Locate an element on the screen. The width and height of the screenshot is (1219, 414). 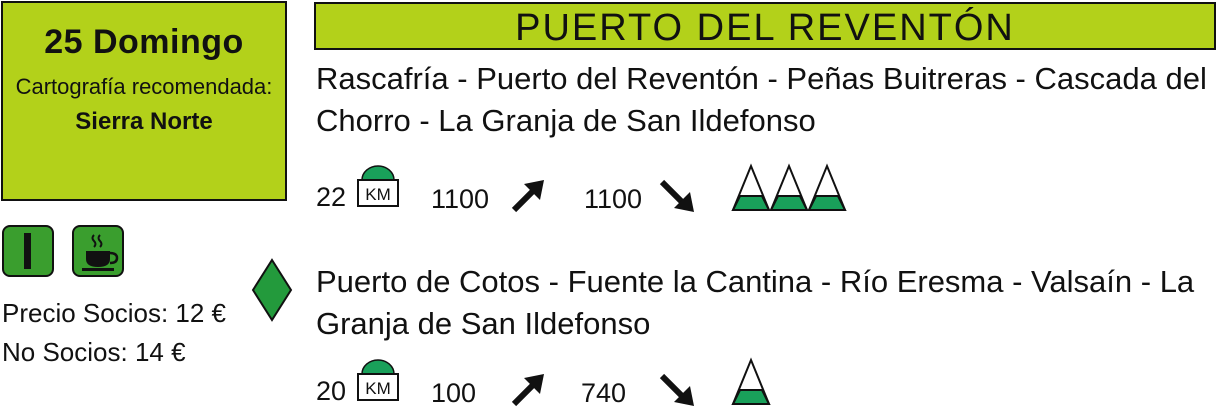
route-1-distance: 22 is located at coordinates (331, 197).